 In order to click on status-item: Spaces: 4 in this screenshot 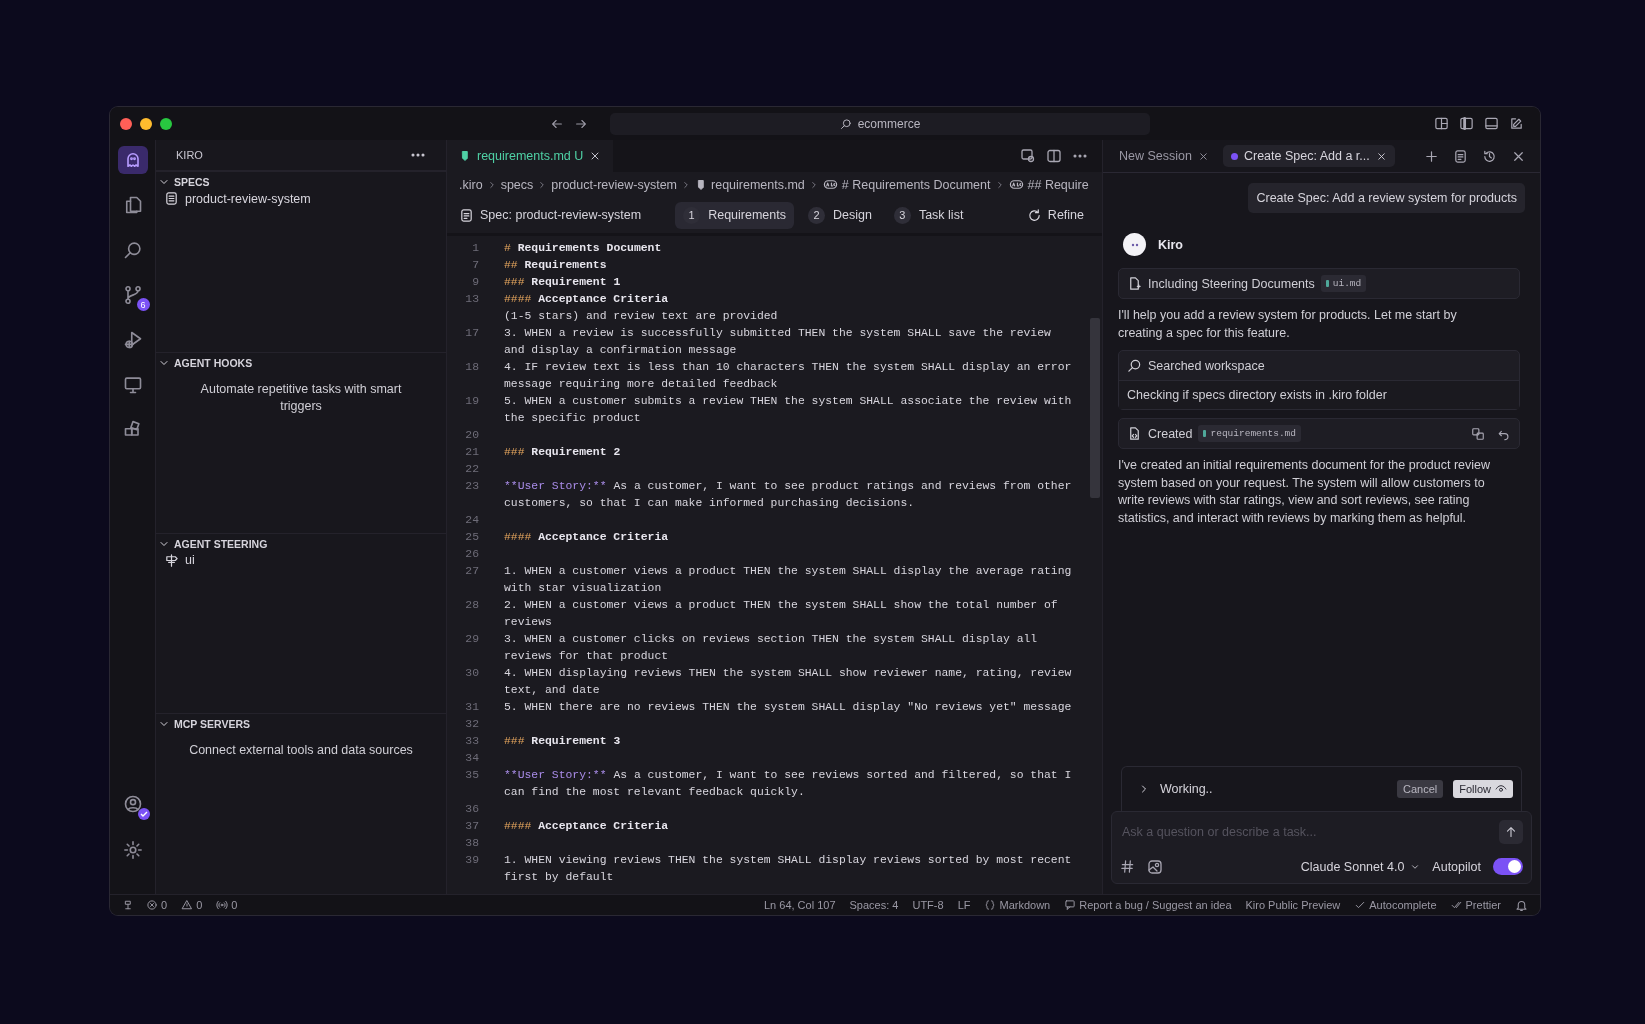, I will do `click(874, 905)`.